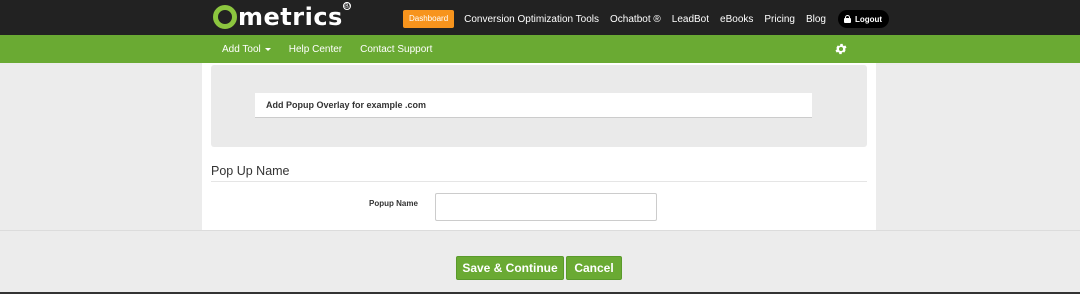 Image resolution: width=1080 pixels, height=294 pixels. What do you see at coordinates (841, 49) in the screenshot?
I see `gear-icon` at bounding box center [841, 49].